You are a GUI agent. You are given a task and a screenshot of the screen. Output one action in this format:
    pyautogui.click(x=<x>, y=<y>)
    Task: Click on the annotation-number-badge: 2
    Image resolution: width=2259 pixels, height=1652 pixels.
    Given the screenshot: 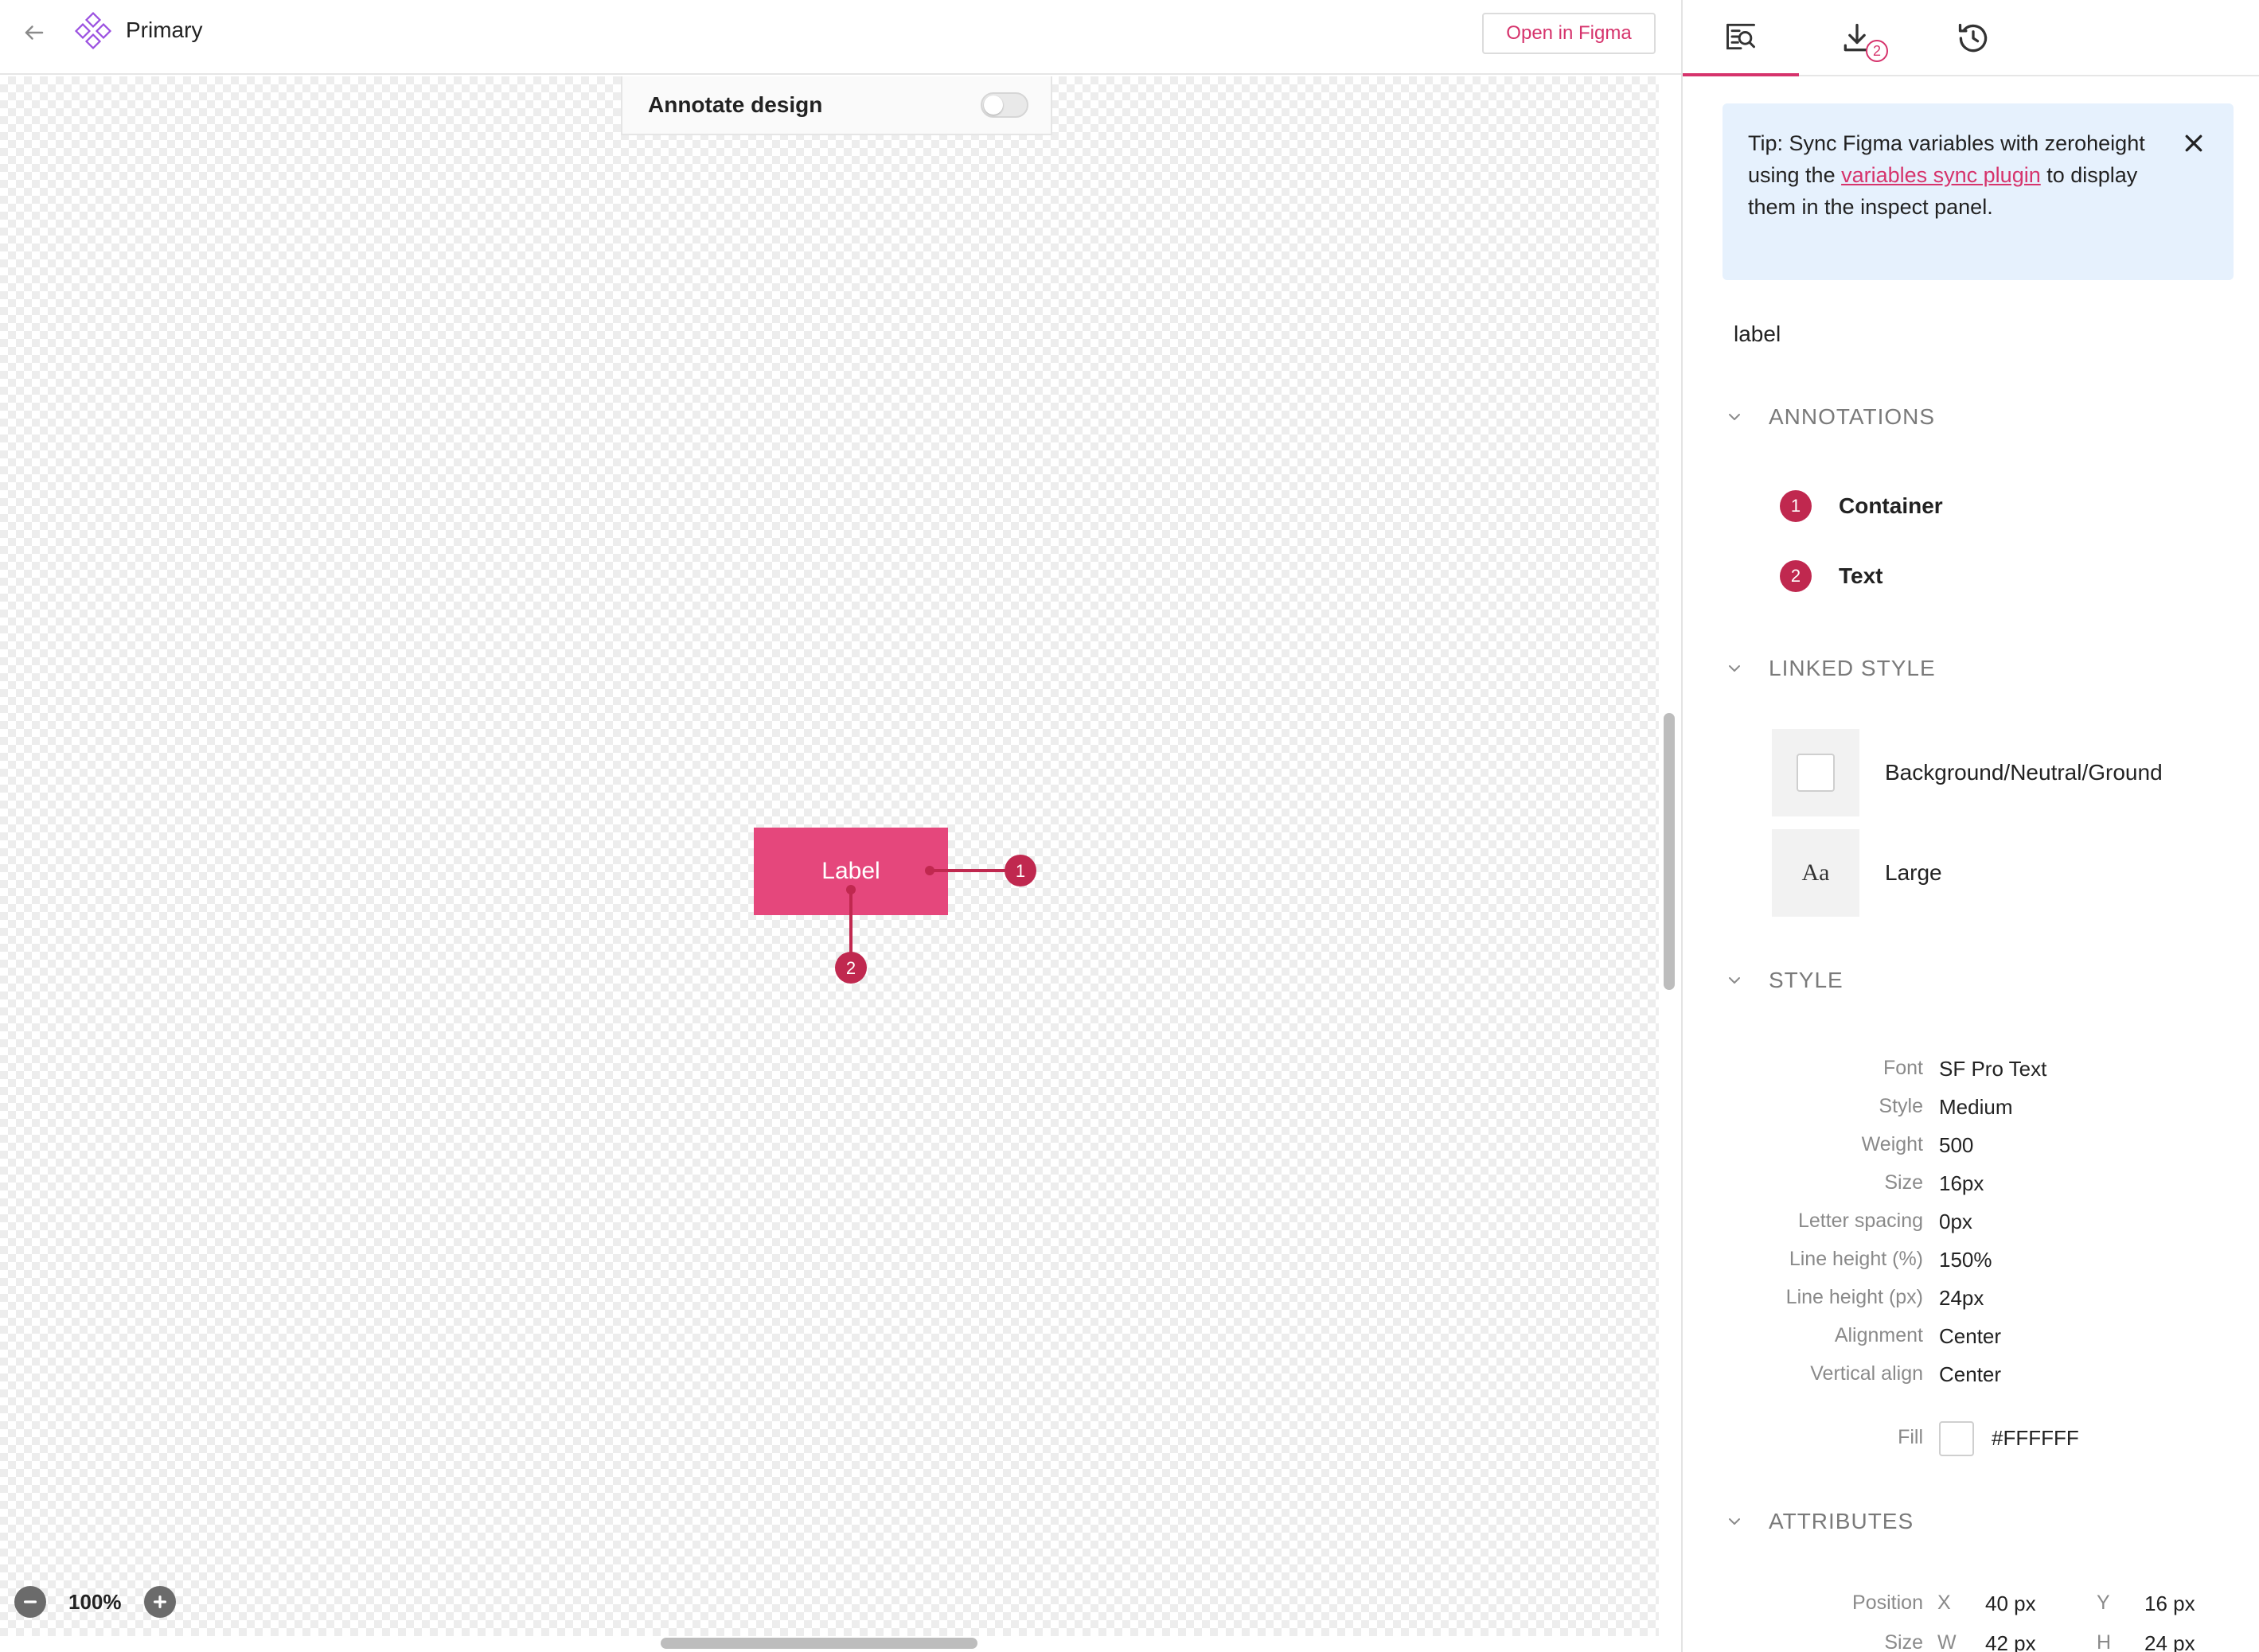 What is the action you would take?
    pyautogui.click(x=1796, y=576)
    